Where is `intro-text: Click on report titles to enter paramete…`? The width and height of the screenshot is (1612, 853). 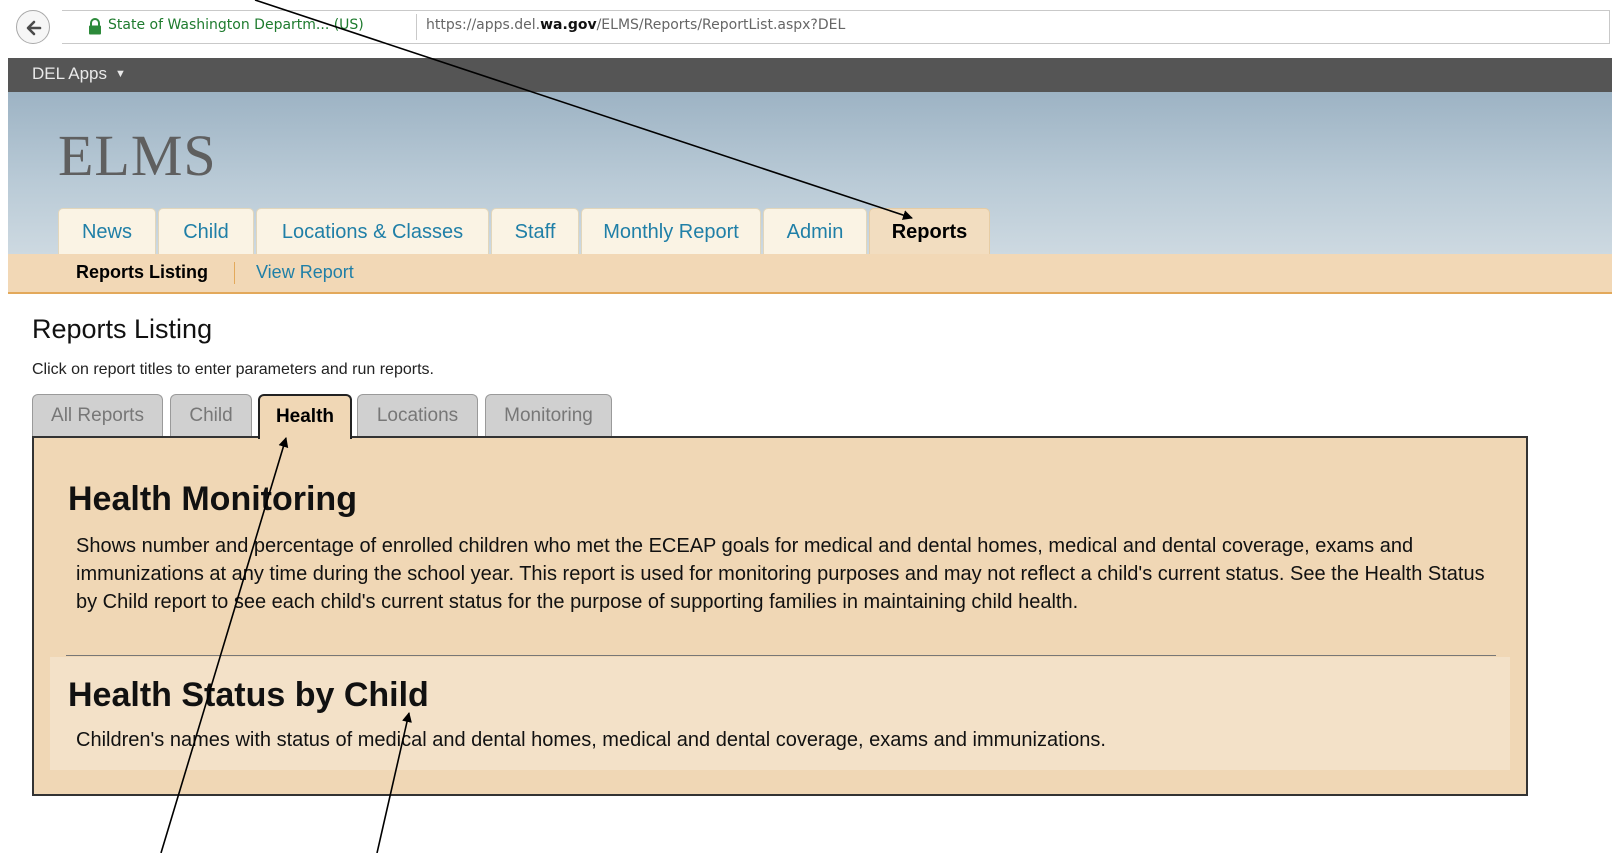
intro-text: Click on report titles to enter paramete… is located at coordinates (233, 369).